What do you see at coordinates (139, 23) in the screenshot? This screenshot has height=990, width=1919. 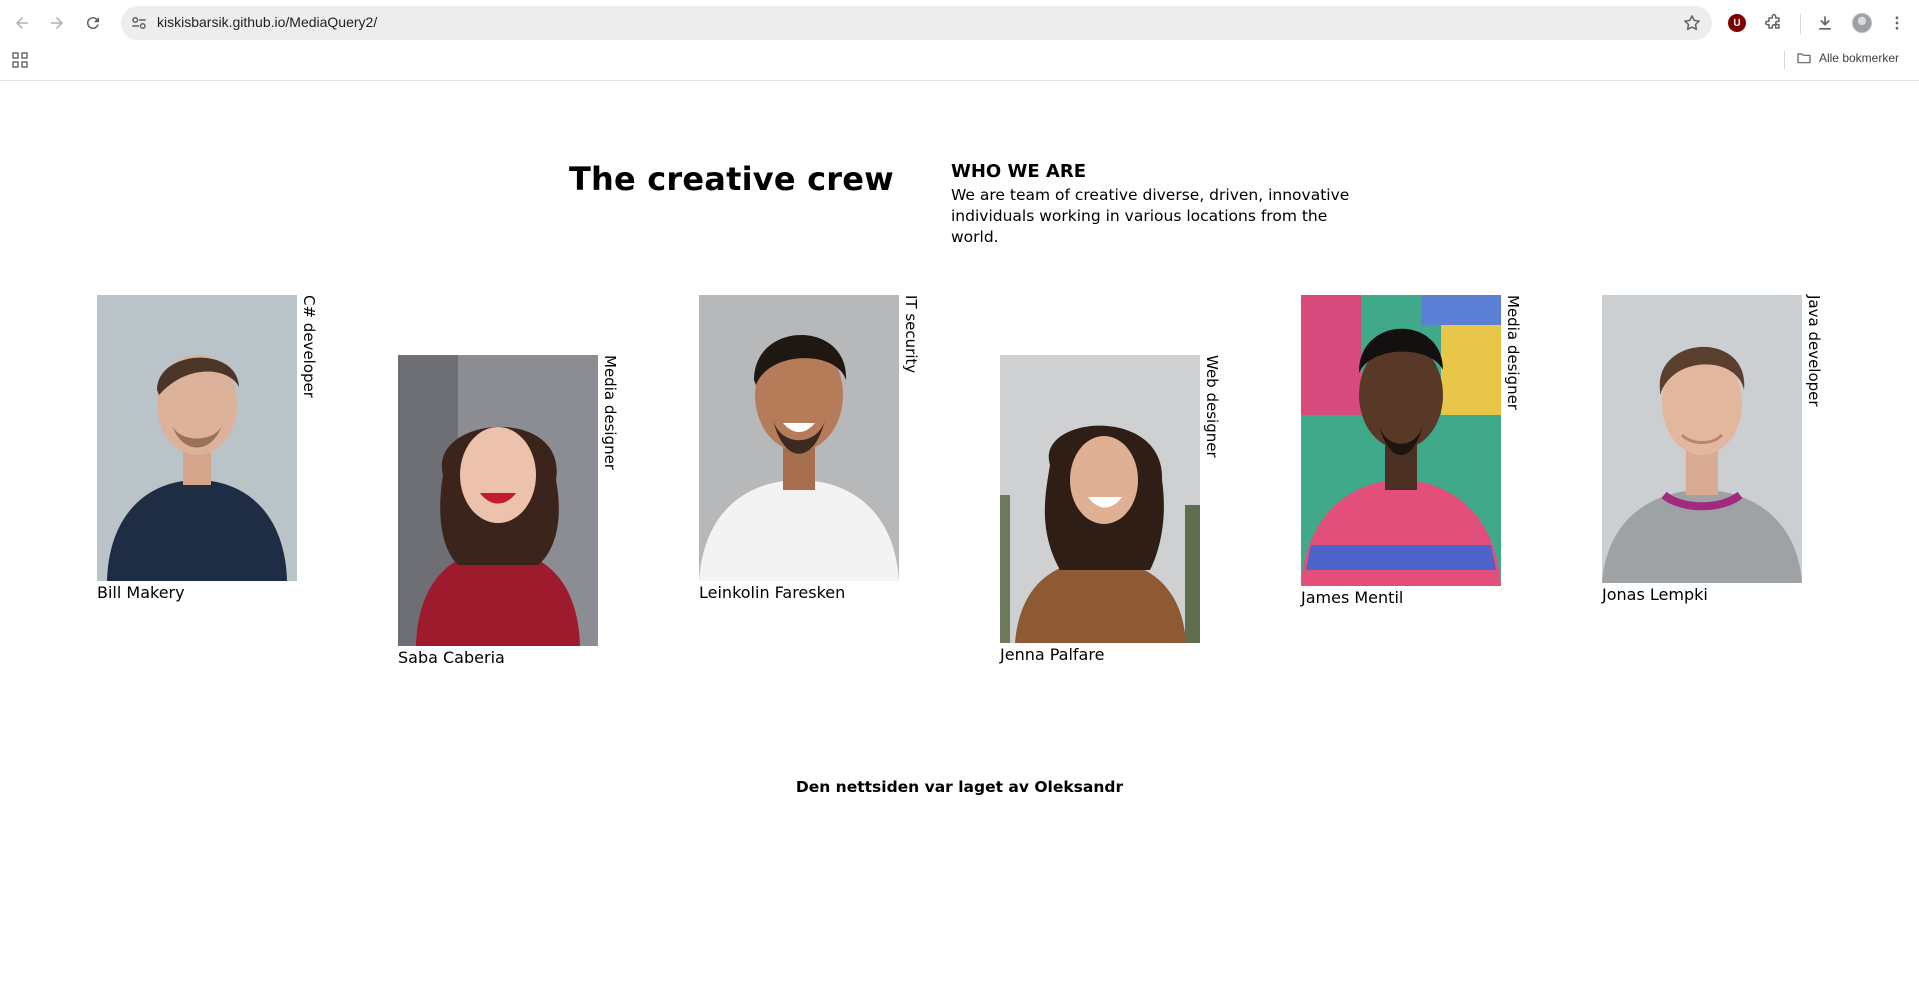 I see `site-settings-icon` at bounding box center [139, 23].